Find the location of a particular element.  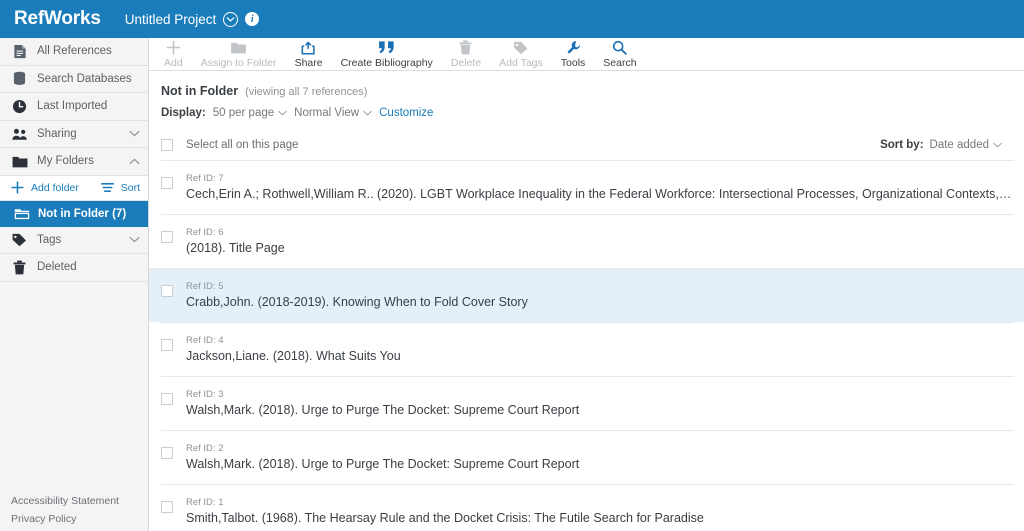

sidebar-item-label: All References is located at coordinates (74, 51).